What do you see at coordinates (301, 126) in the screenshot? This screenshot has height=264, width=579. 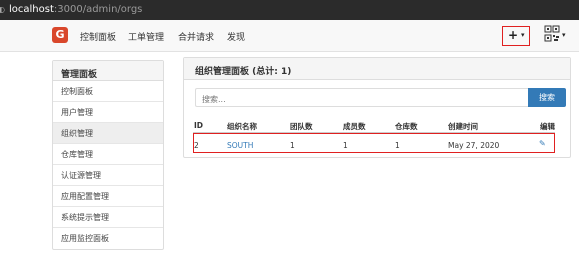 I see `column-header-teams: 团队数` at bounding box center [301, 126].